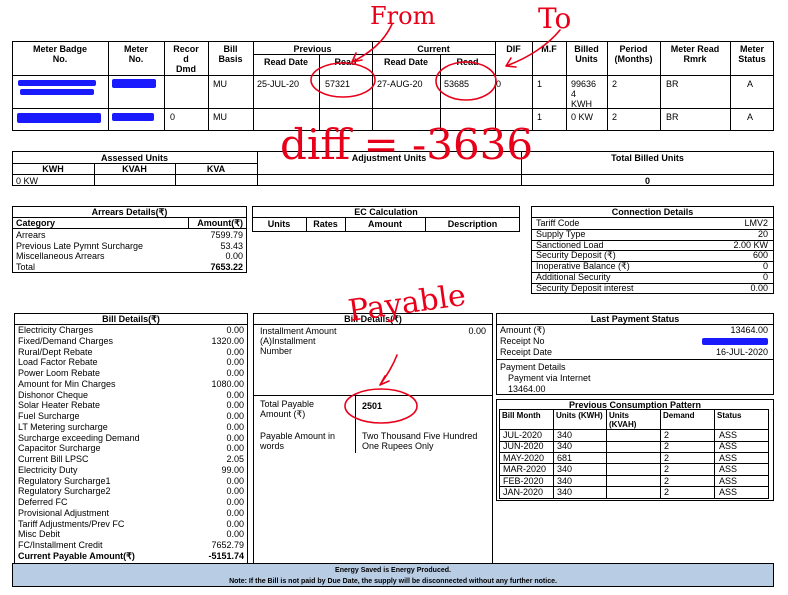 Image resolution: width=788 pixels, height=595 pixels. What do you see at coordinates (533, 48) in the screenshot?
I see `annotation-arrow-to` at bounding box center [533, 48].